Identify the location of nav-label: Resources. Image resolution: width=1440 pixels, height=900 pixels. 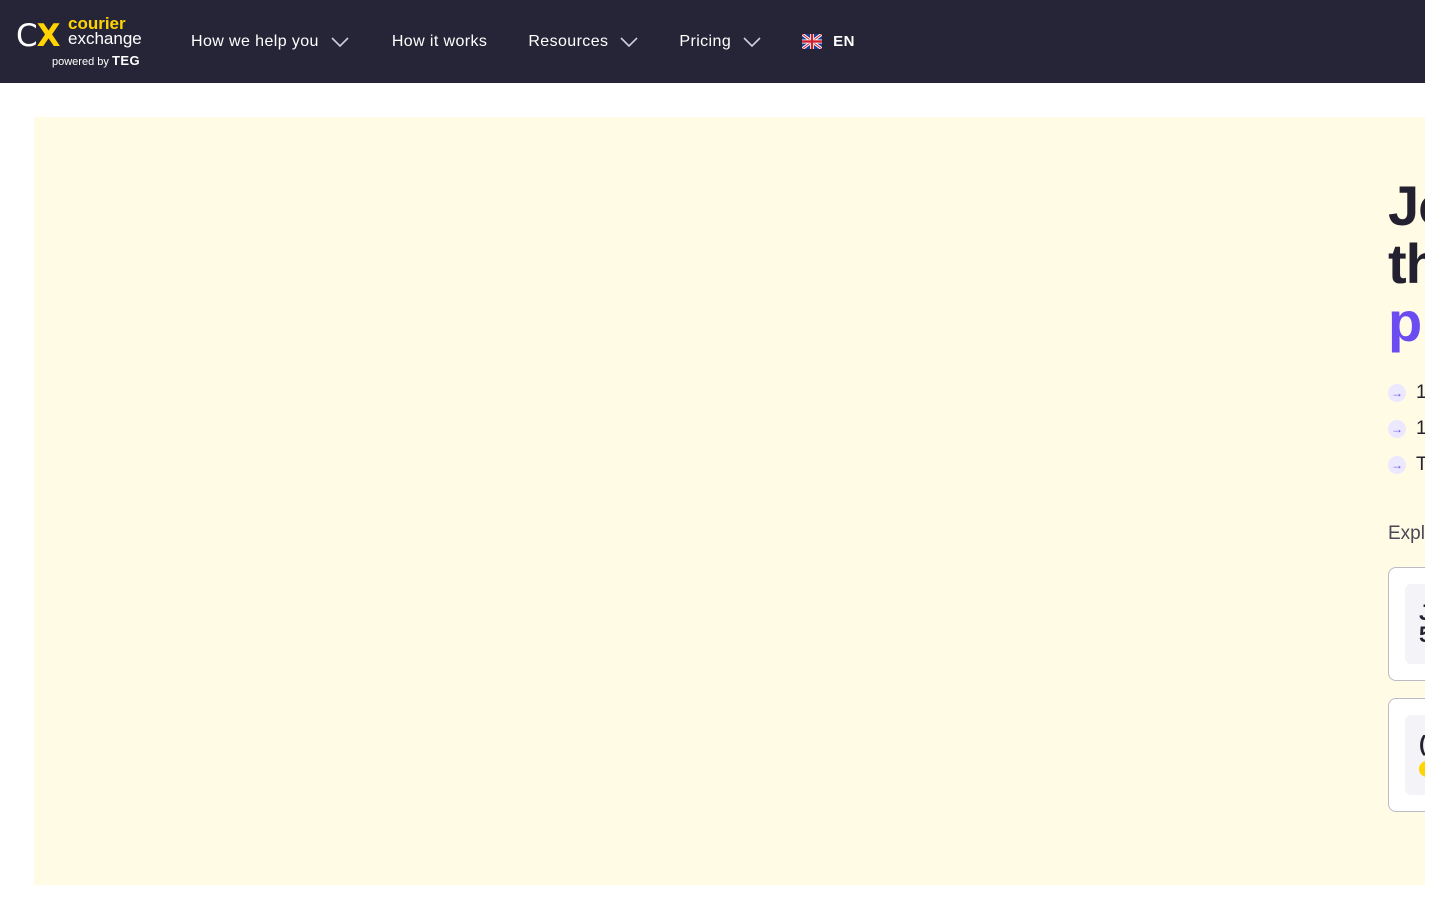
(568, 41).